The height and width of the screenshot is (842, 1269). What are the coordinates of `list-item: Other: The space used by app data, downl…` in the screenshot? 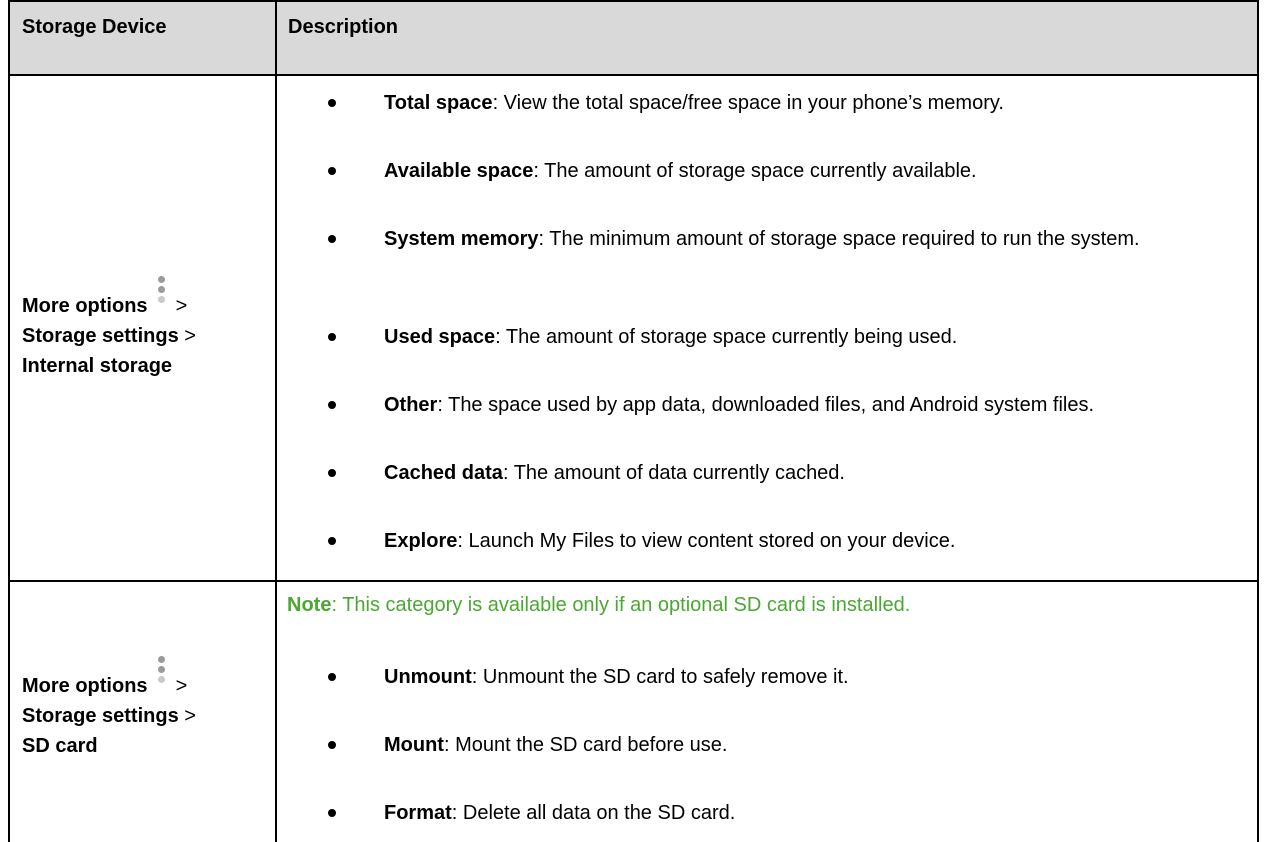 It's located at (745, 405).